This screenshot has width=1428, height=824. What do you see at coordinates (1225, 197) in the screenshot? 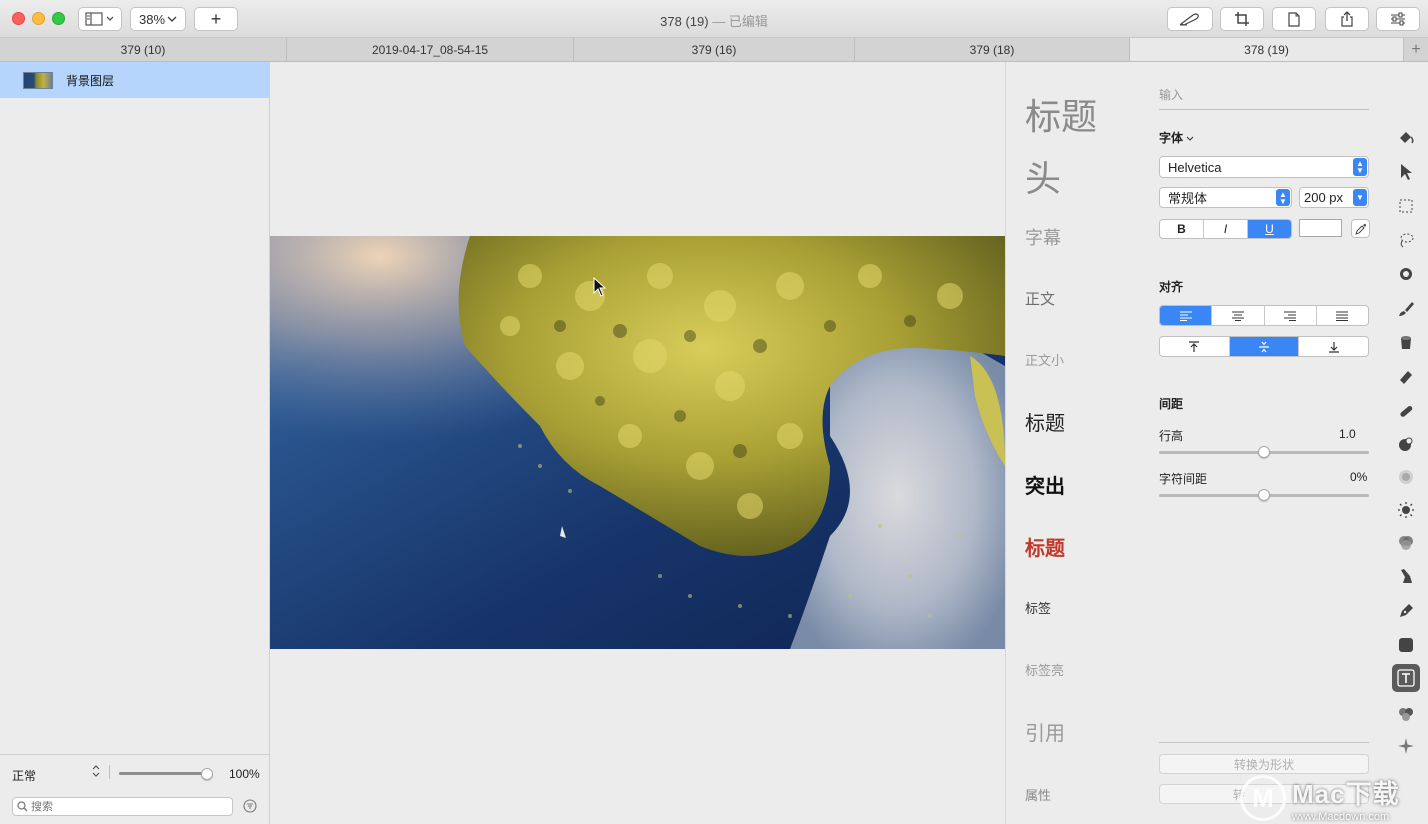
I see `font-style-select: 常规体 ▲ ▼` at bounding box center [1225, 197].